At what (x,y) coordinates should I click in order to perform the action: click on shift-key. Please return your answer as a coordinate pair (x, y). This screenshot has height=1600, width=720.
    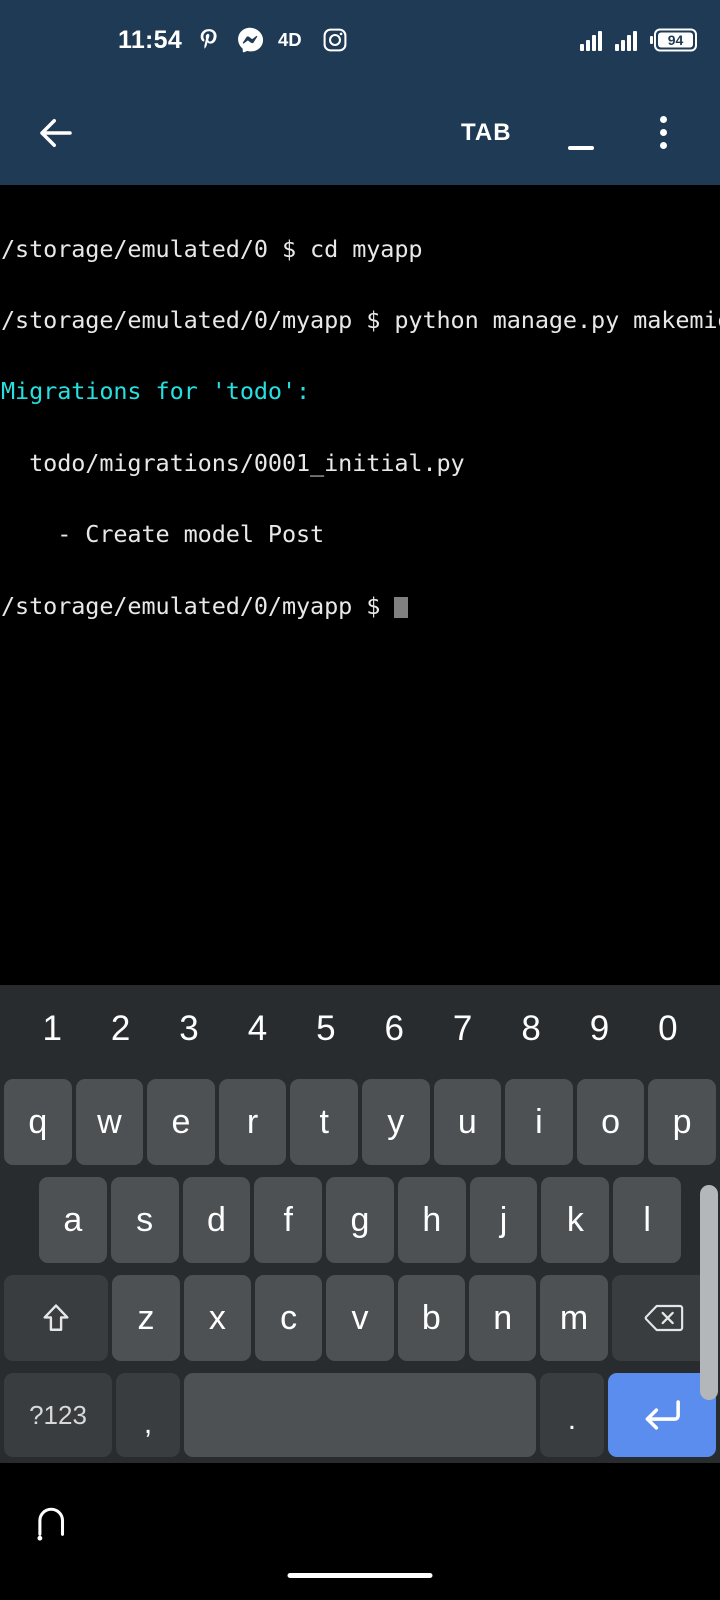
    Looking at the image, I should click on (56, 1318).